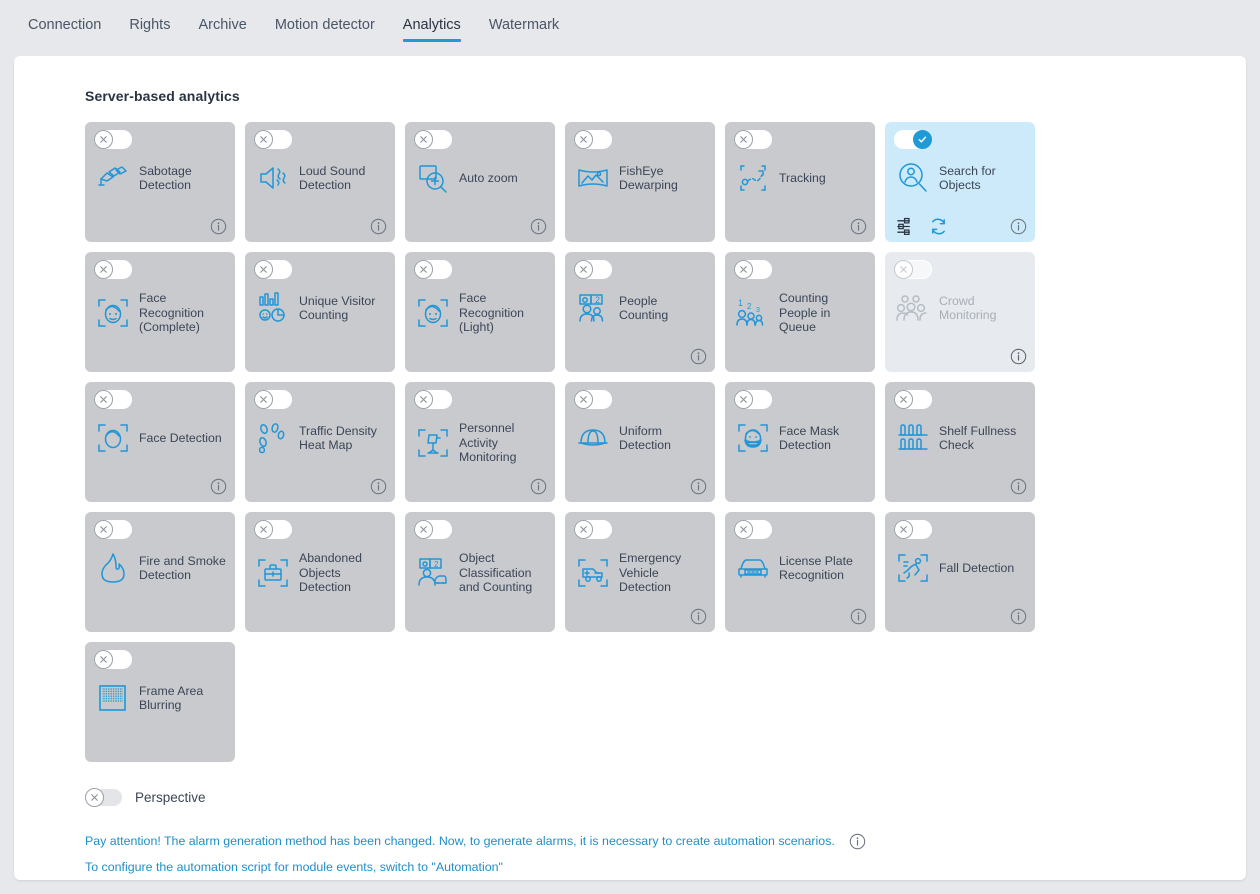 Image resolution: width=1260 pixels, height=894 pixels. Describe the element at coordinates (960, 182) in the screenshot. I see `analytics-card-search-for-objects: Search for Objects` at that location.